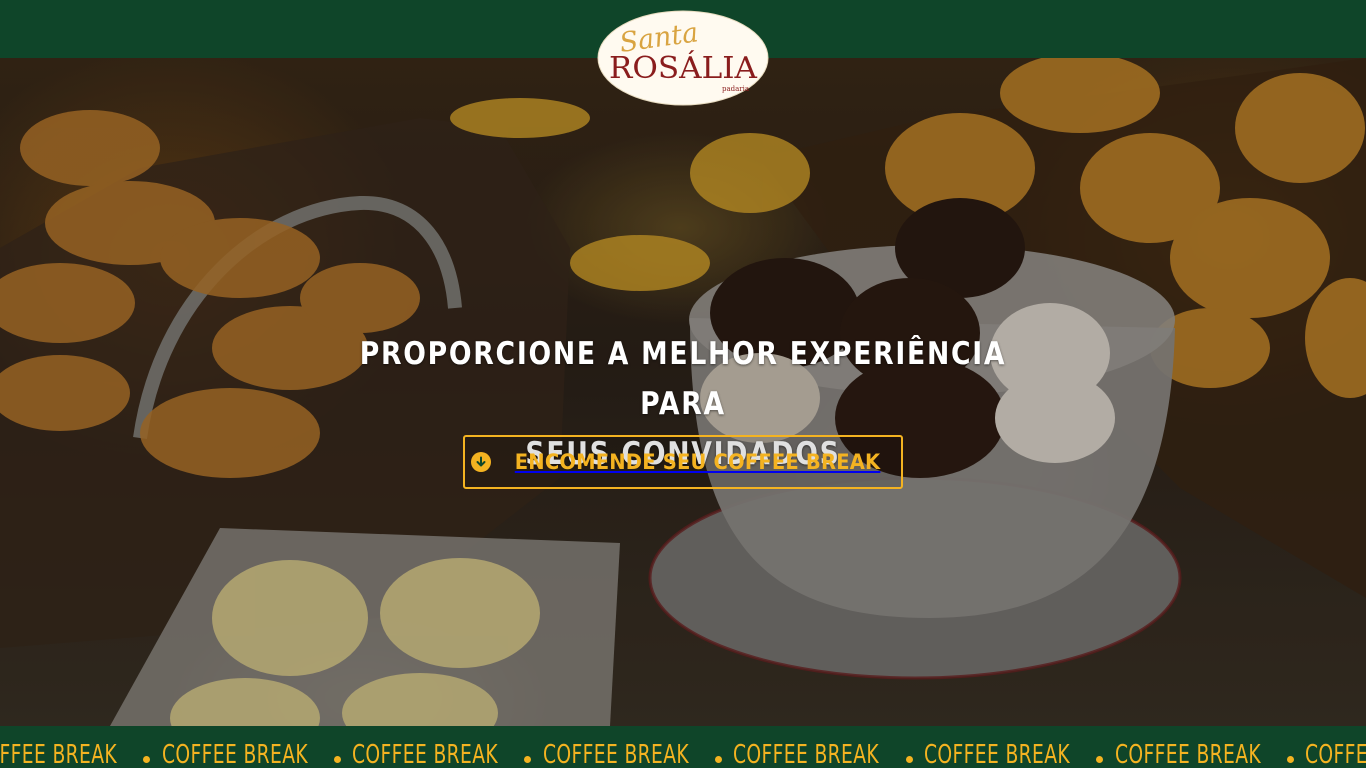 This screenshot has width=1366, height=768. I want to click on logo-tagline: padaria, so click(735, 89).